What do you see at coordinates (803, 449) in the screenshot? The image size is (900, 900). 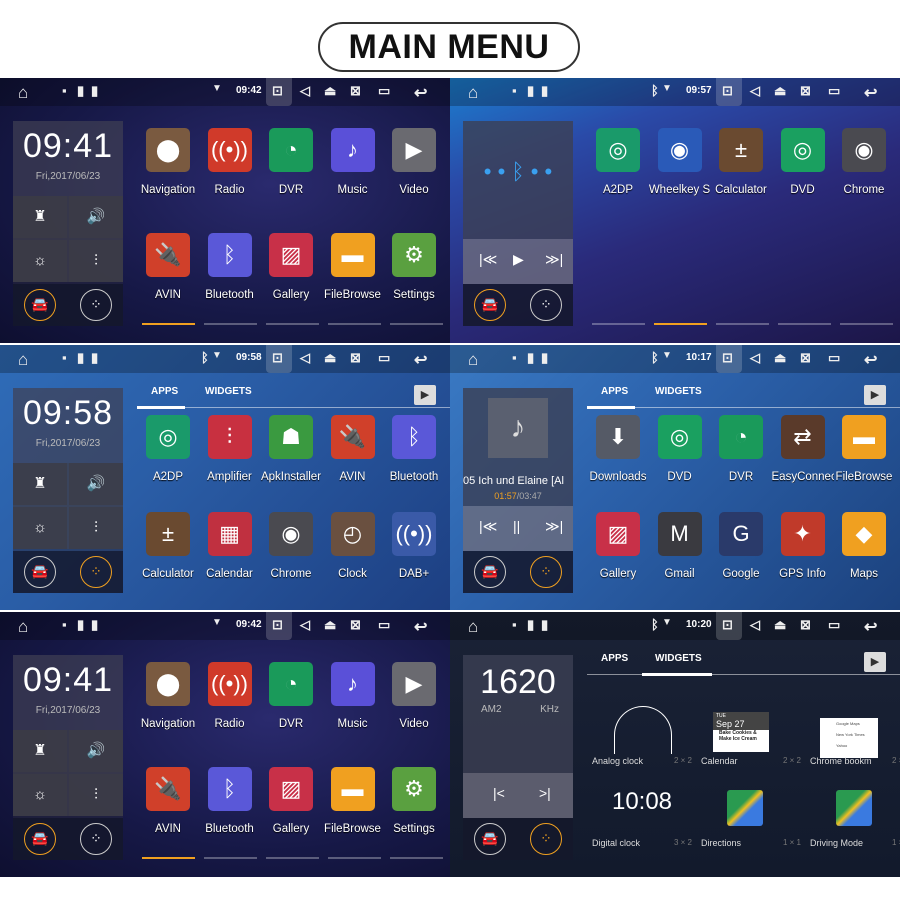 I see `app-easyconnect: ⇄ EasyConnect` at bounding box center [803, 449].